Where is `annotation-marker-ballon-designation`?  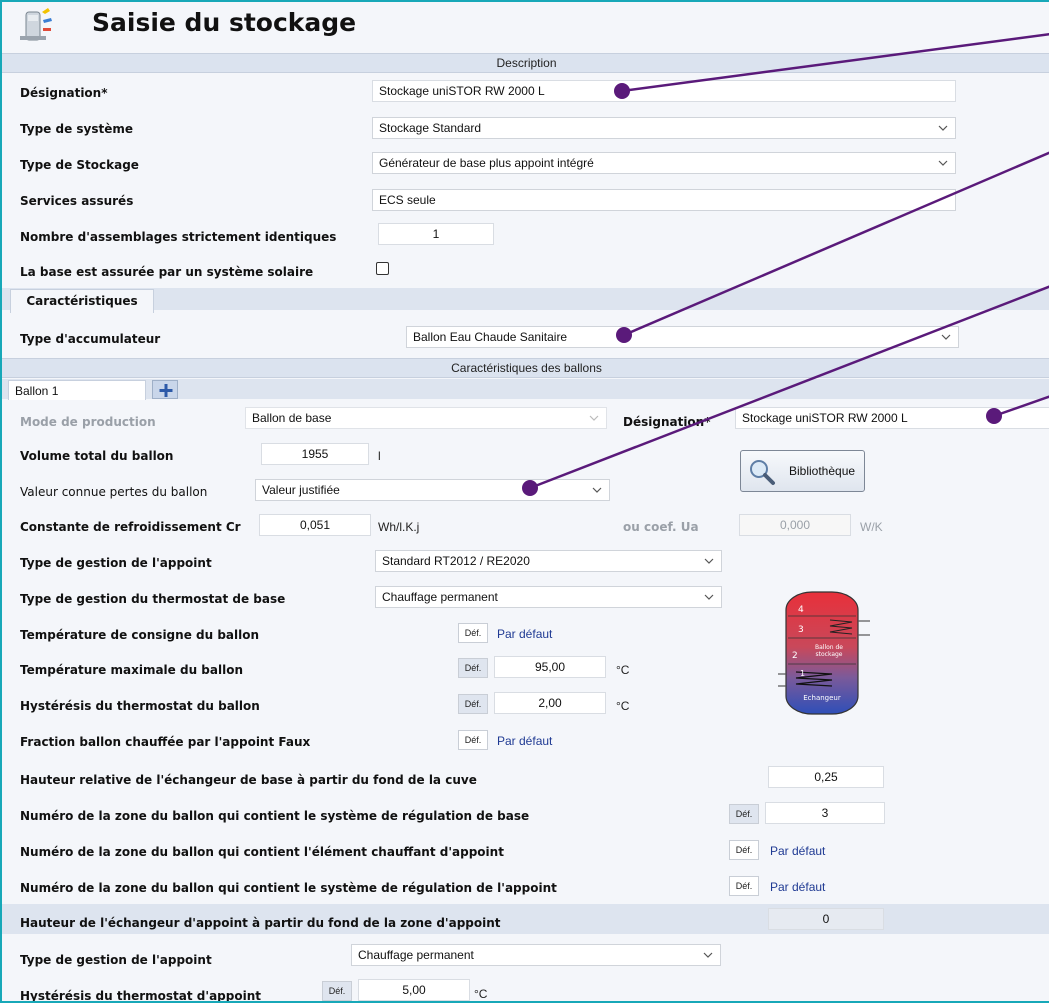
annotation-marker-ballon-designation is located at coordinates (994, 416).